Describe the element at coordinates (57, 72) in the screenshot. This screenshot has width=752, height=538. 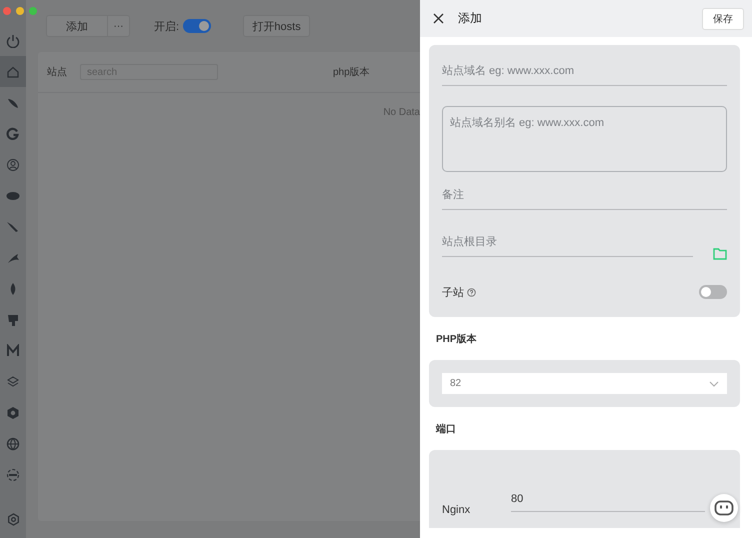
I see `sites-label: 站点` at that location.